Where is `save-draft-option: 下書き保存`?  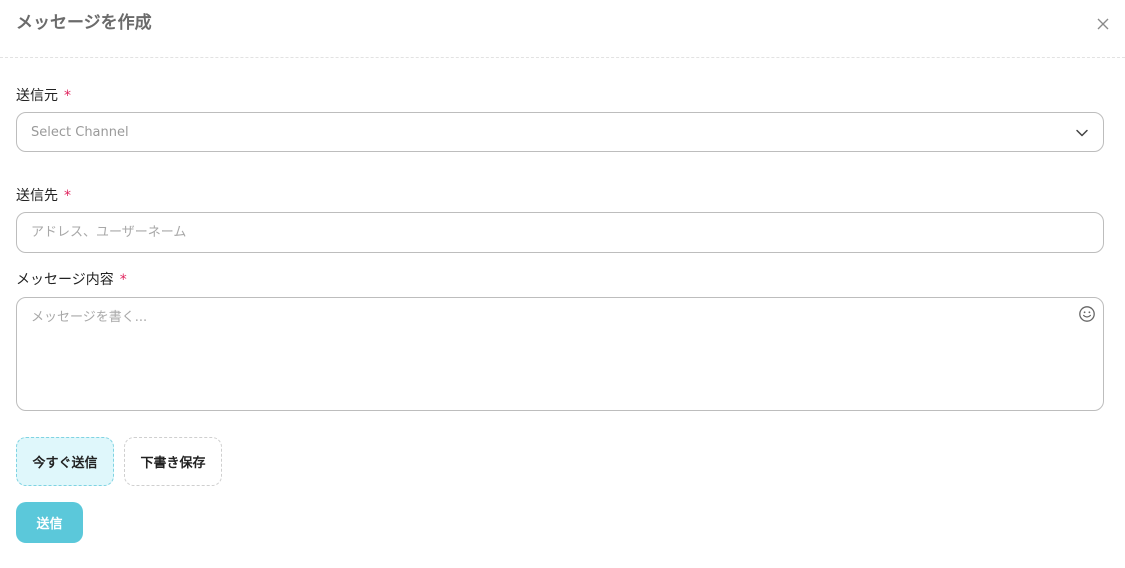
save-draft-option: 下書き保存 is located at coordinates (173, 461).